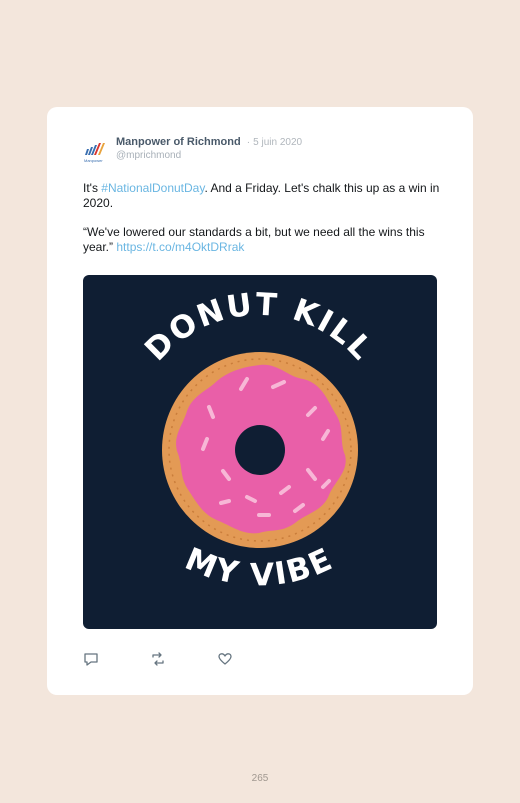  What do you see at coordinates (180, 247) in the screenshot?
I see `tweet-url-link: https://t.co/m4OktDRrak` at bounding box center [180, 247].